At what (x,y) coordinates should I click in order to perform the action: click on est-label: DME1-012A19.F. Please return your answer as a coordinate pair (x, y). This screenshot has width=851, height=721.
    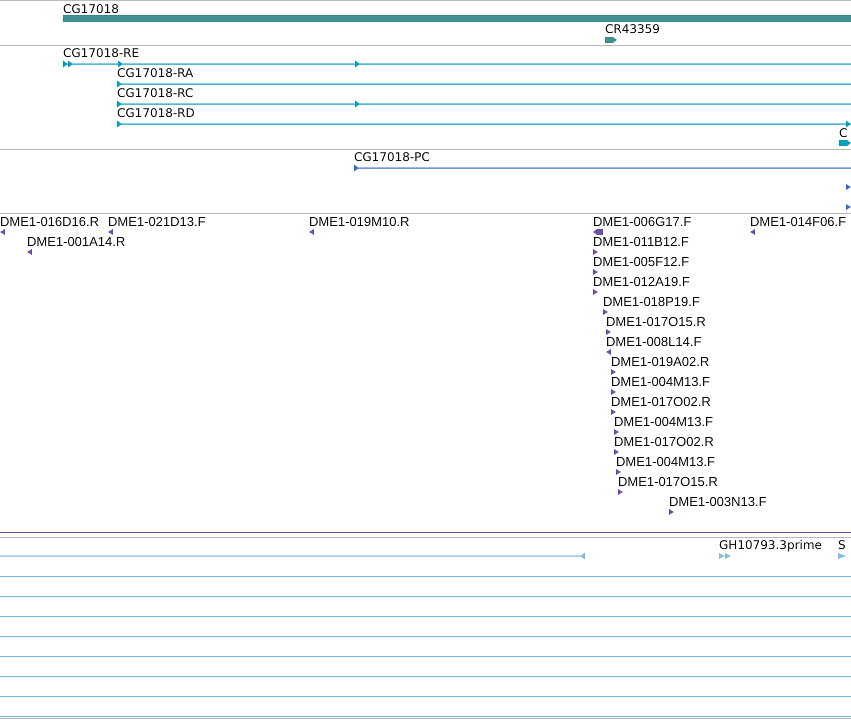
    Looking at the image, I should click on (641, 281).